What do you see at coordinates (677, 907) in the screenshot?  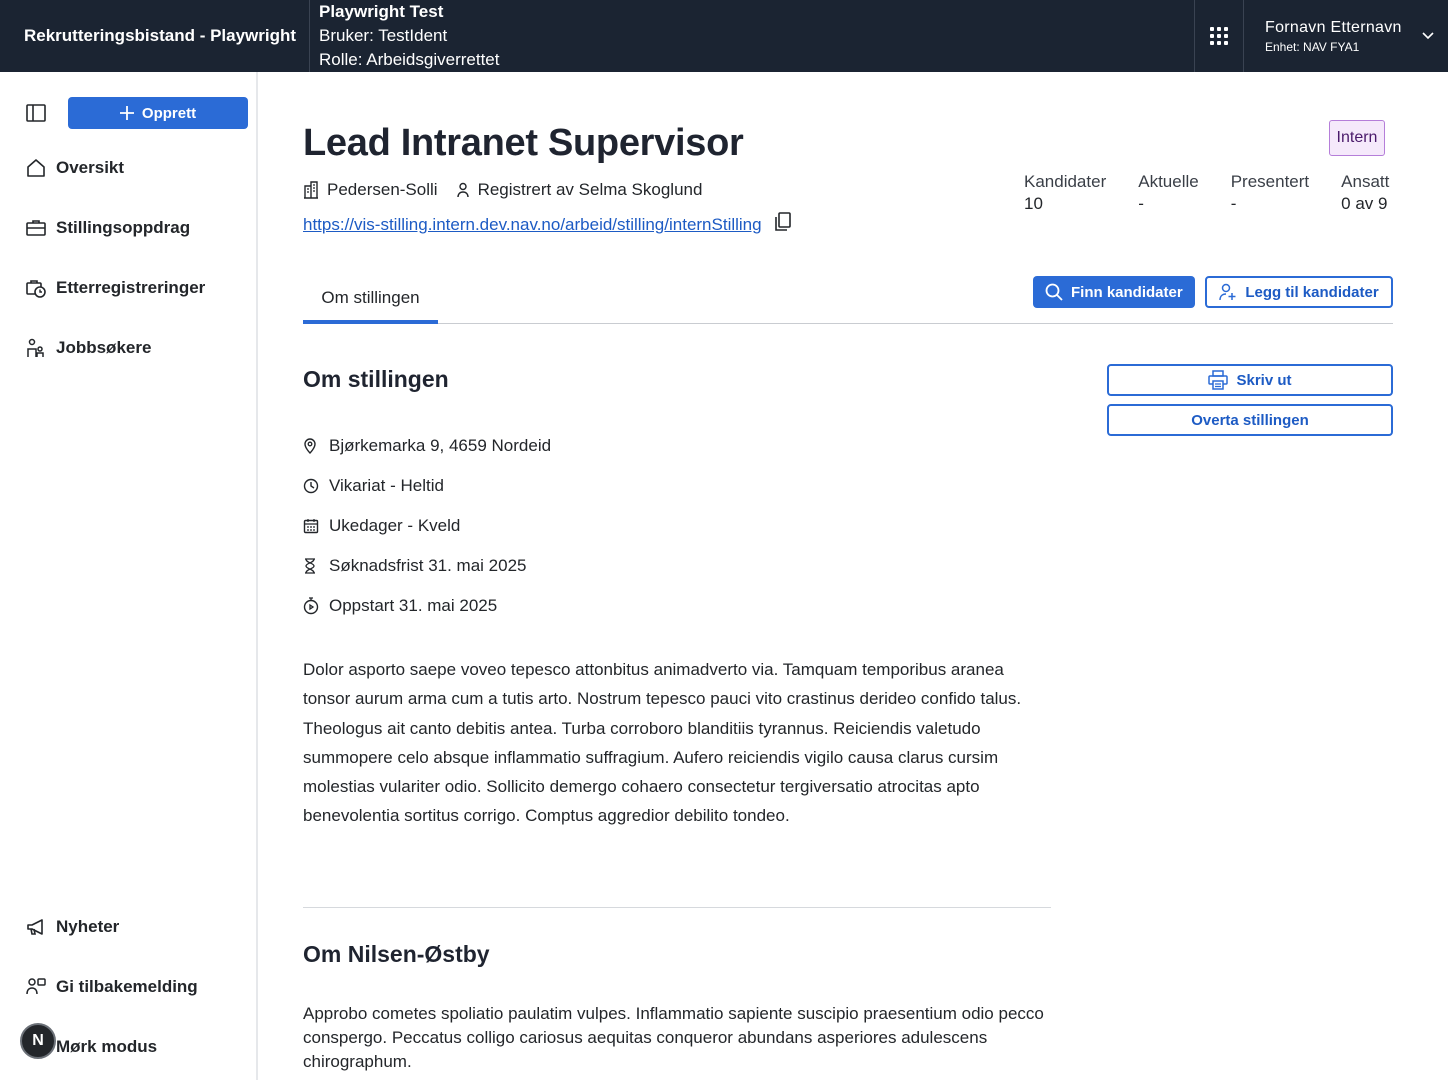 I see `section-divider` at bounding box center [677, 907].